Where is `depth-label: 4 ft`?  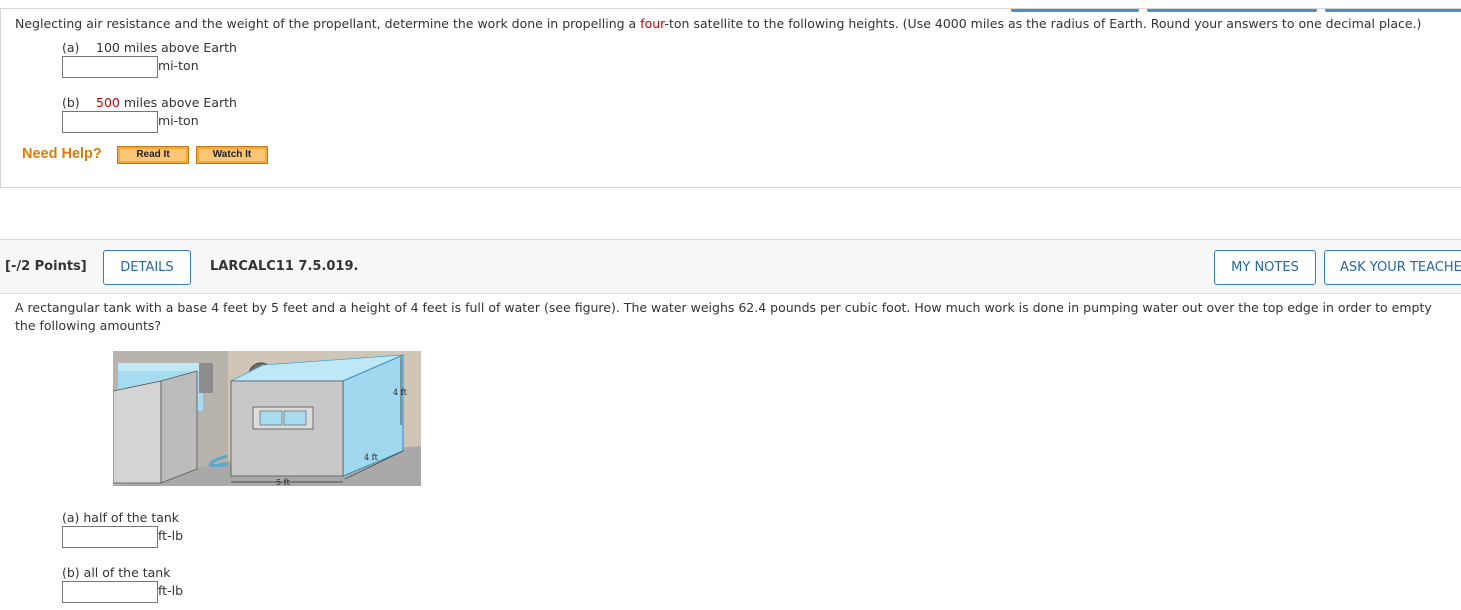
depth-label: 4 ft is located at coordinates (371, 457).